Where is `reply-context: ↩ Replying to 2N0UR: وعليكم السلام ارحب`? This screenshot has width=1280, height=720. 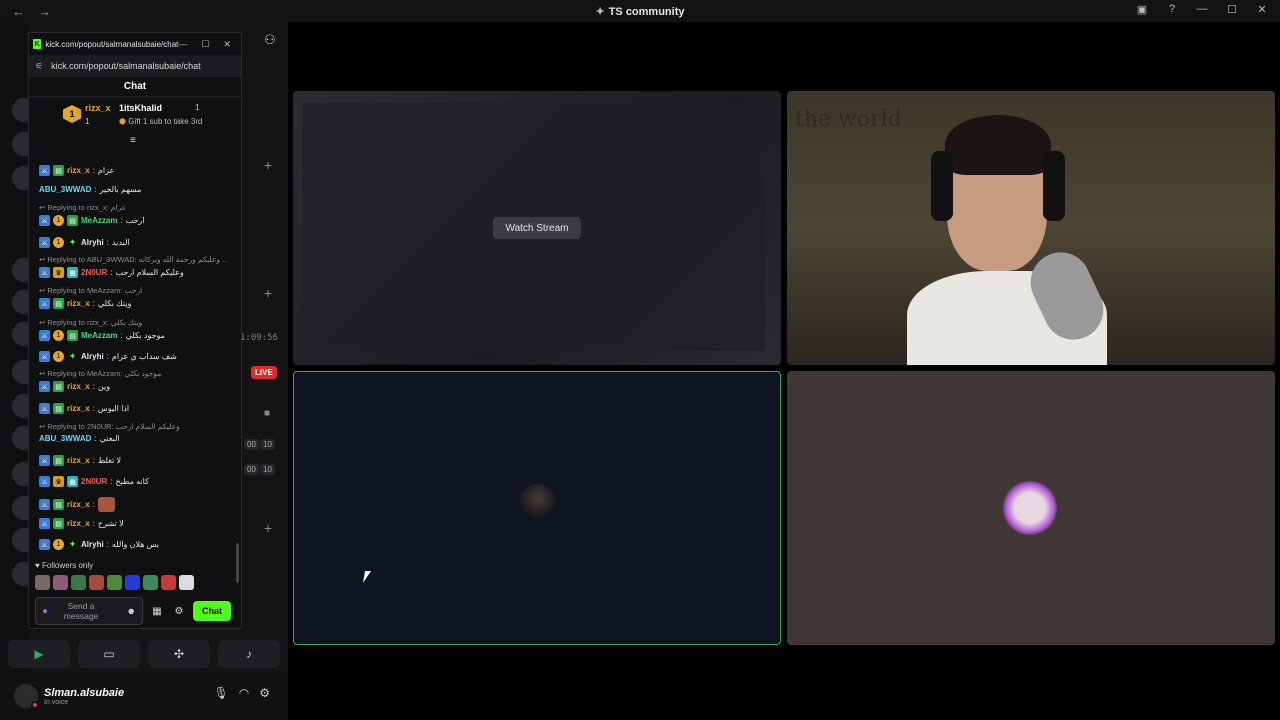 reply-context: ↩ Replying to 2N0UR: وعليكم السلام ارحب is located at coordinates (109, 426).